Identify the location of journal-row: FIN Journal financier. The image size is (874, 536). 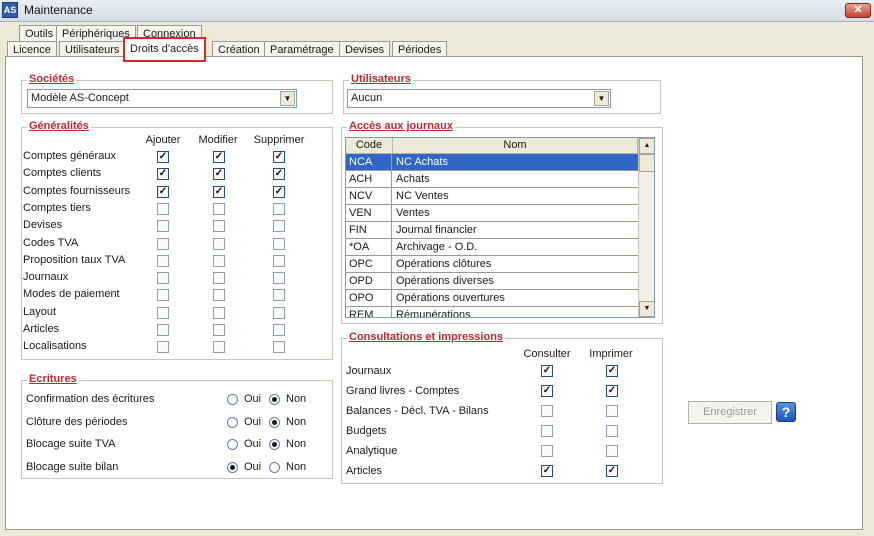
(492, 230).